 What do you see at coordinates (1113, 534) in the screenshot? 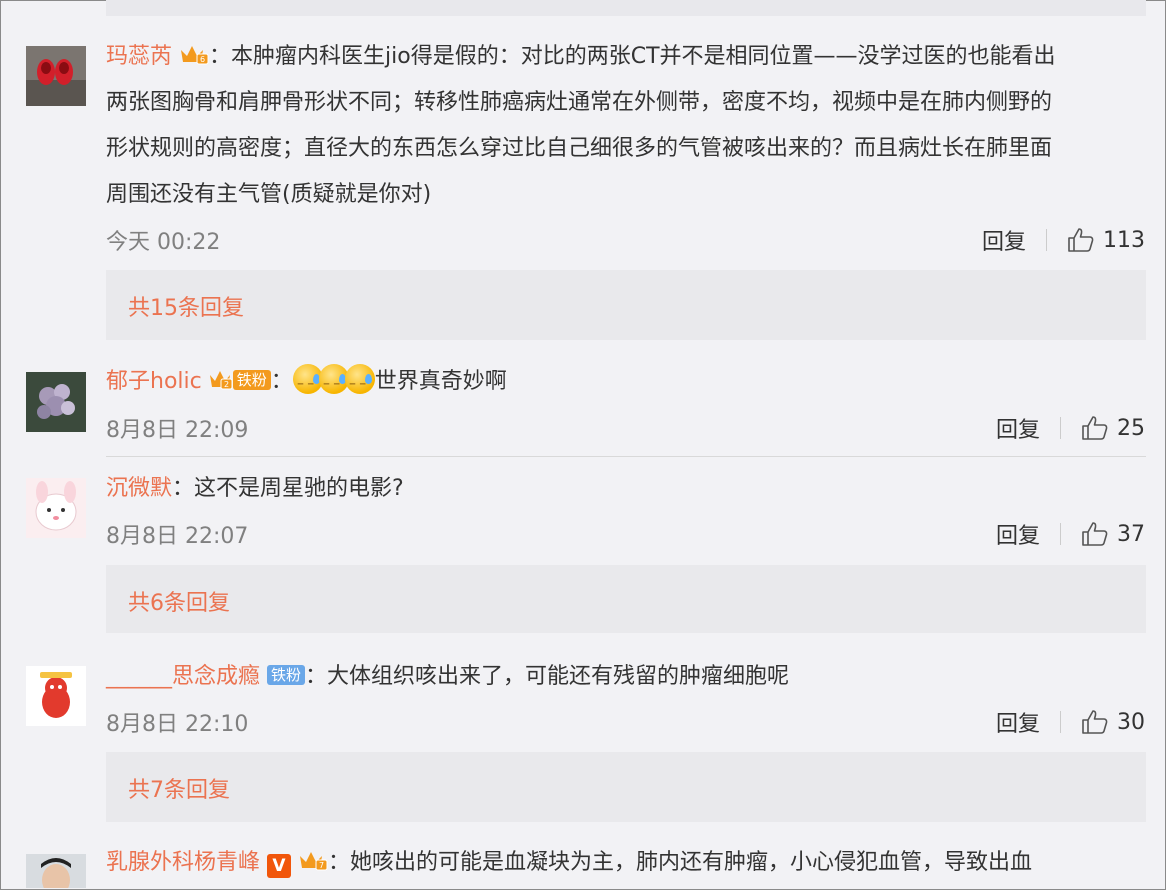
I see `like-button: 37` at bounding box center [1113, 534].